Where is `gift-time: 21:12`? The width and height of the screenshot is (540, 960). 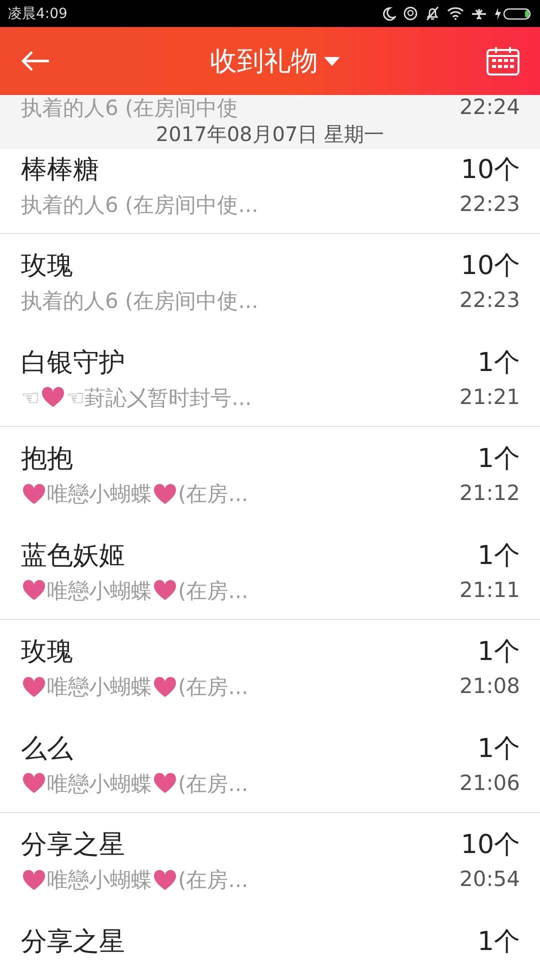 gift-time: 21:12 is located at coordinates (489, 494).